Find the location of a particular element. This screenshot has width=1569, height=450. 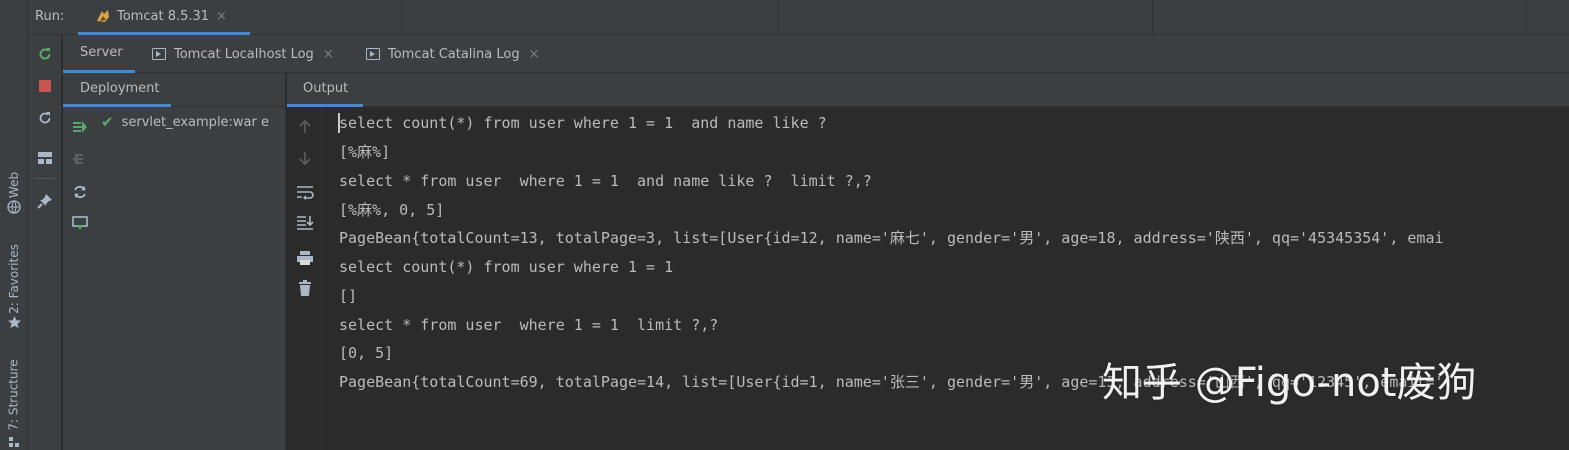

tab-localhost-log-label: Tomcat Localhost Log is located at coordinates (244, 54).